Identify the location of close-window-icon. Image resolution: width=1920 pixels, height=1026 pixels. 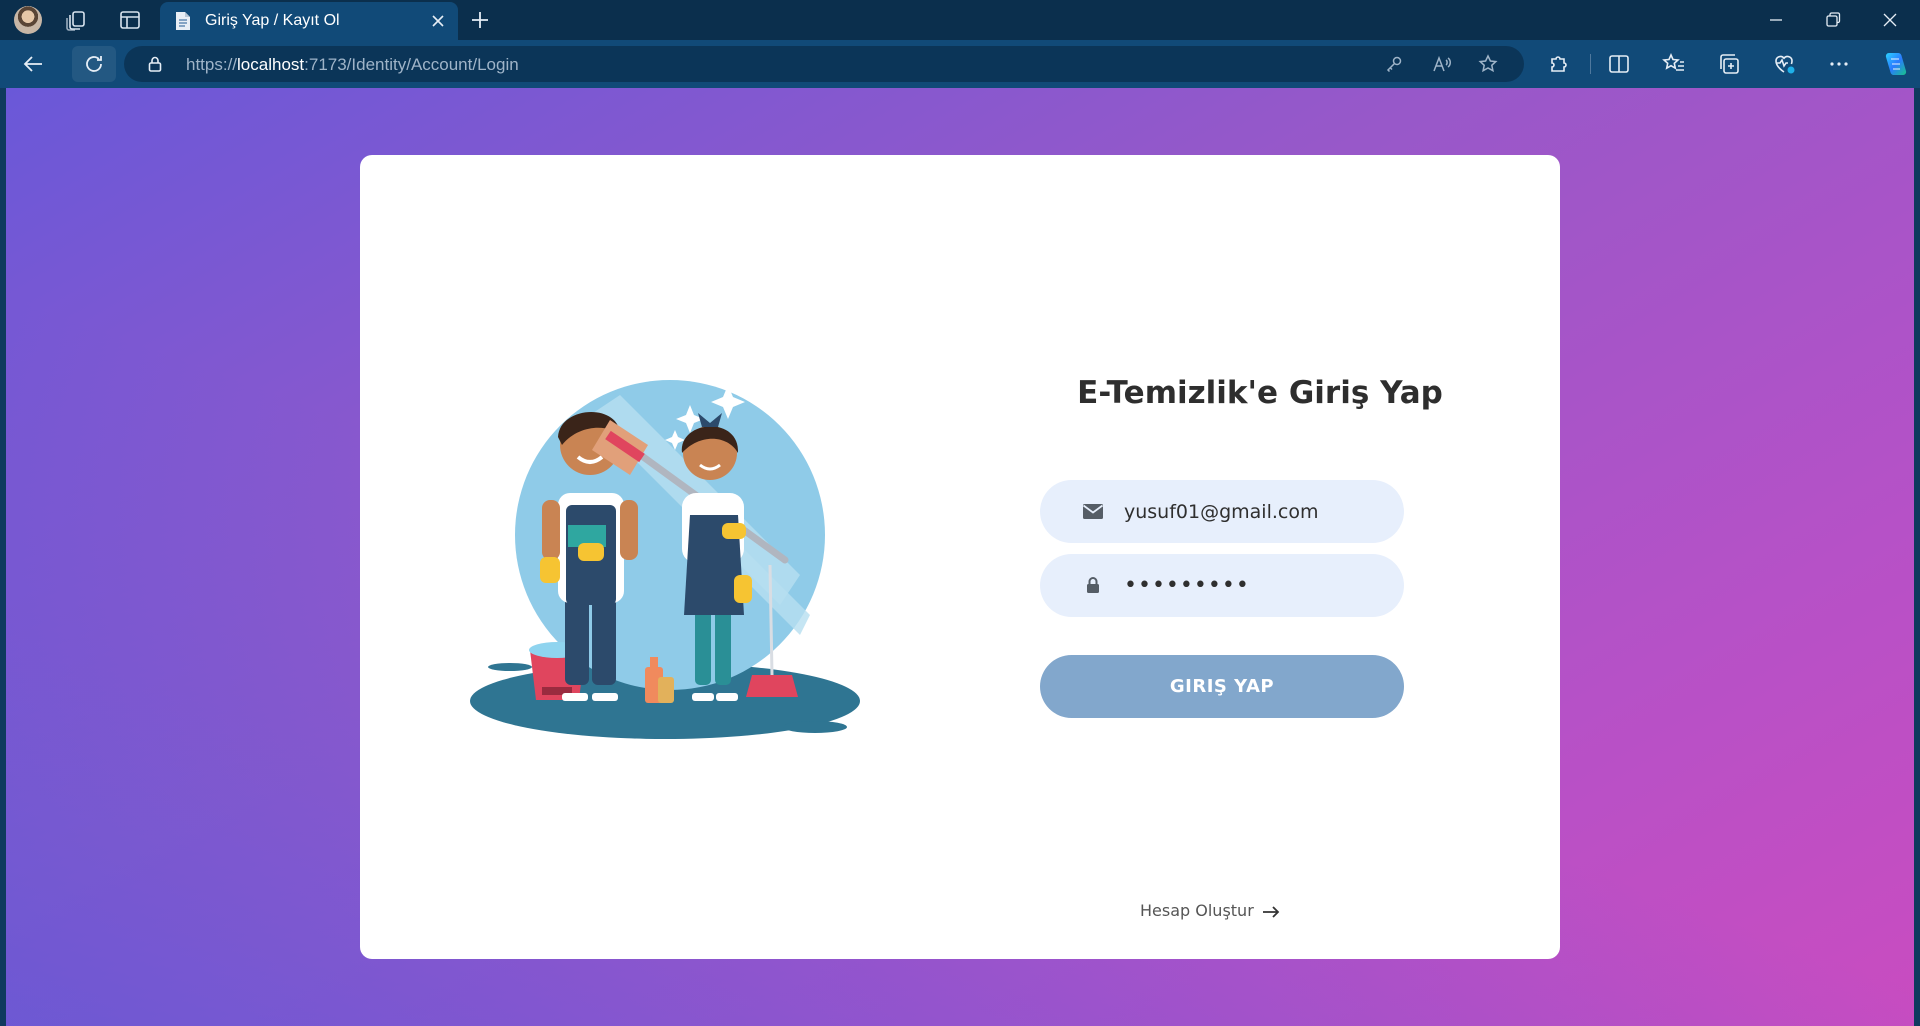
(1890, 20).